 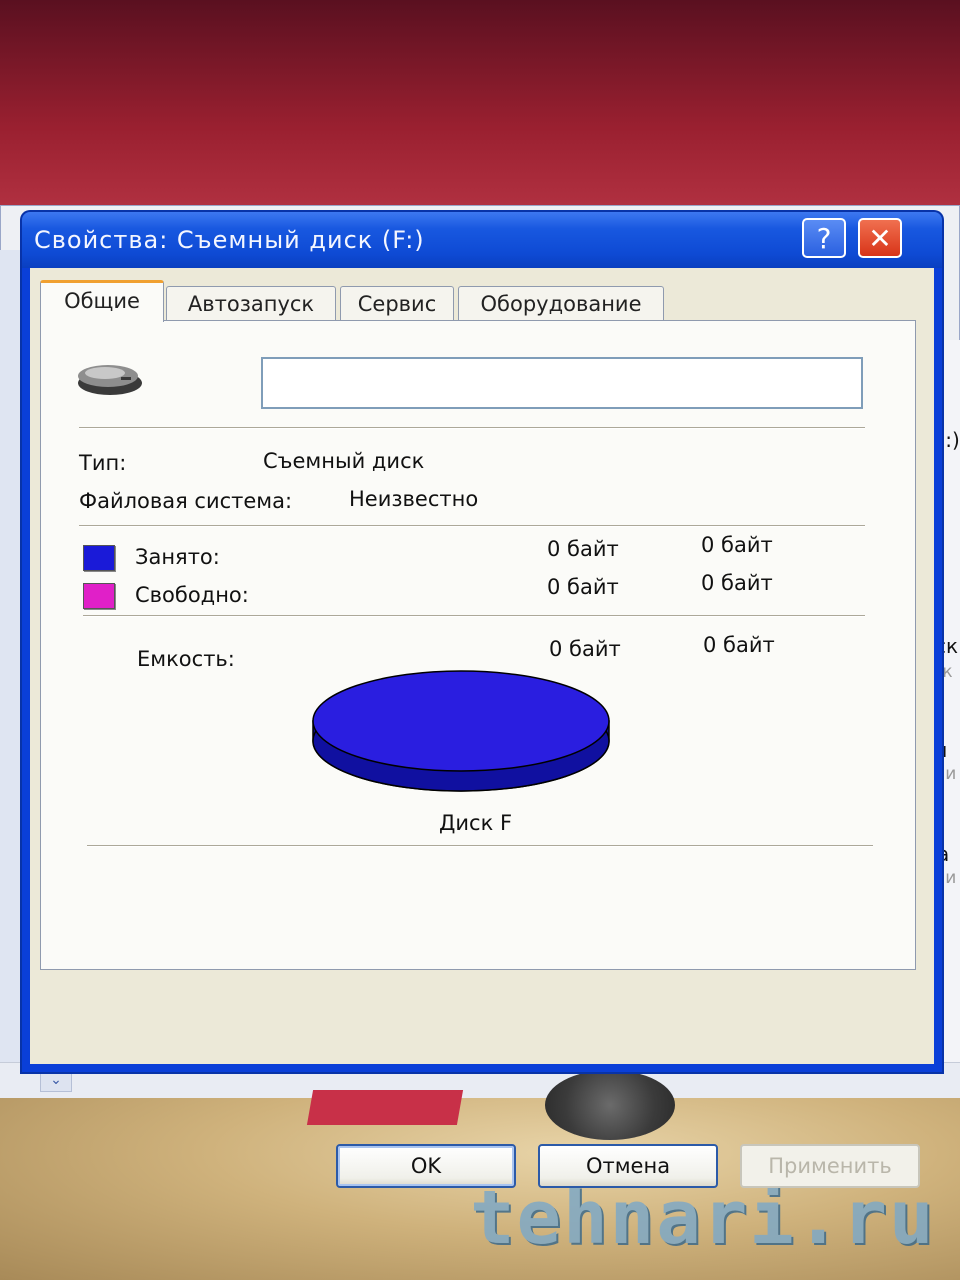 I want to click on capacity-label: Емкость:, so click(x=186, y=659).